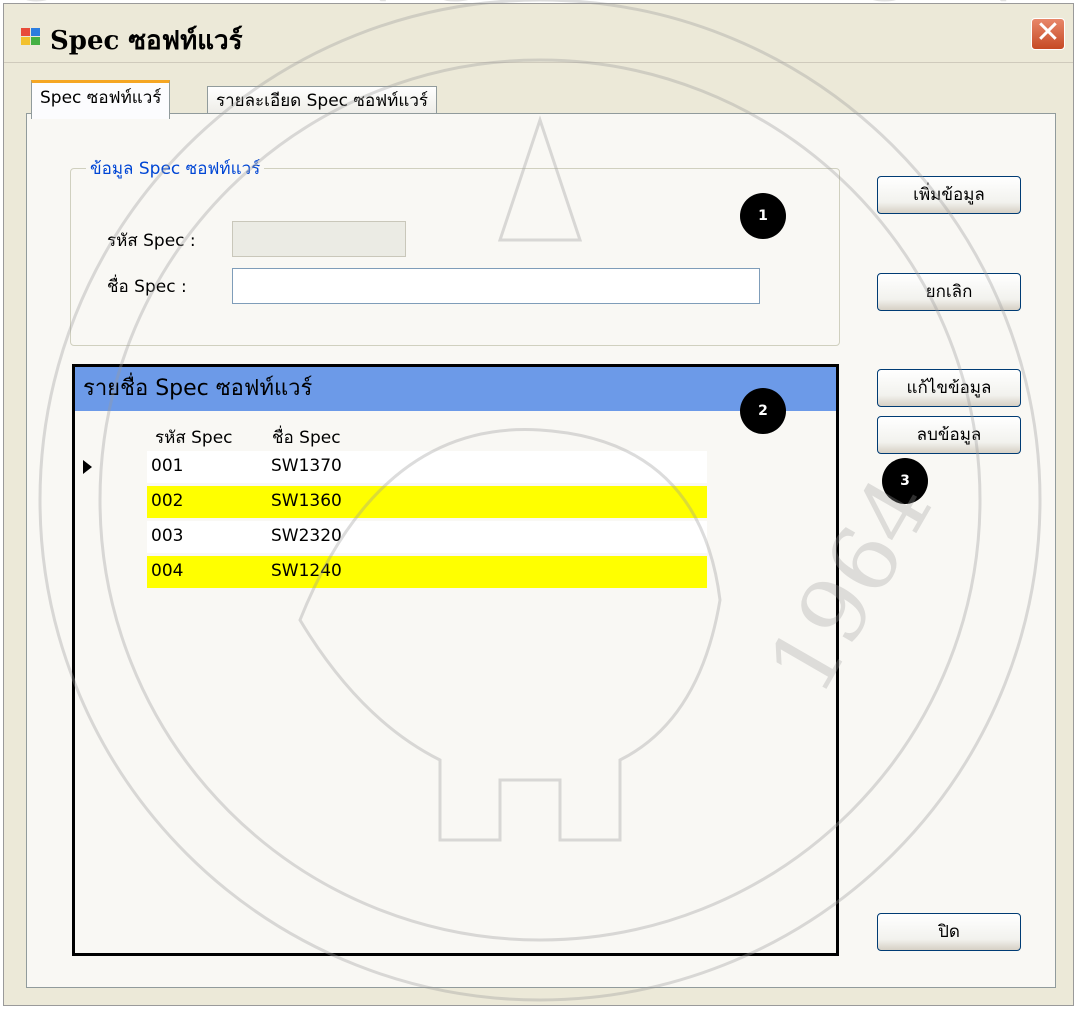  Describe the element at coordinates (949, 435) in the screenshot. I see `delete-data-button: ลบข้อมูล` at that location.